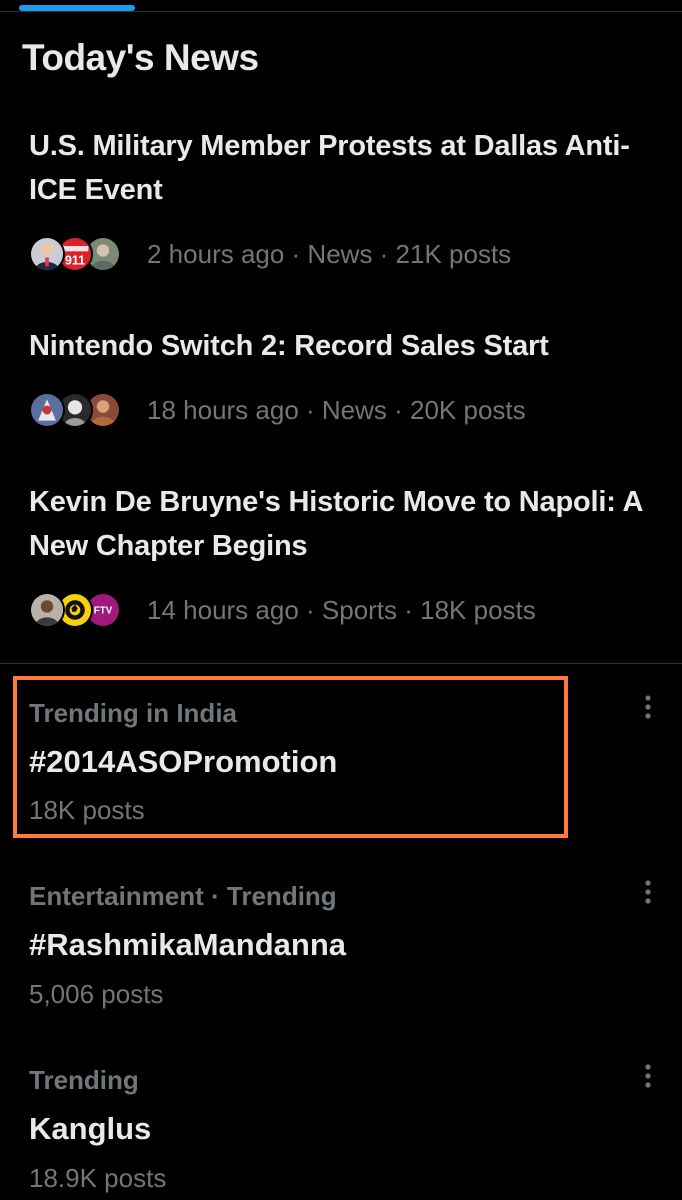 The image size is (682, 1200). Describe the element at coordinates (98, 1178) in the screenshot. I see `trend-count: 18.9K posts` at that location.